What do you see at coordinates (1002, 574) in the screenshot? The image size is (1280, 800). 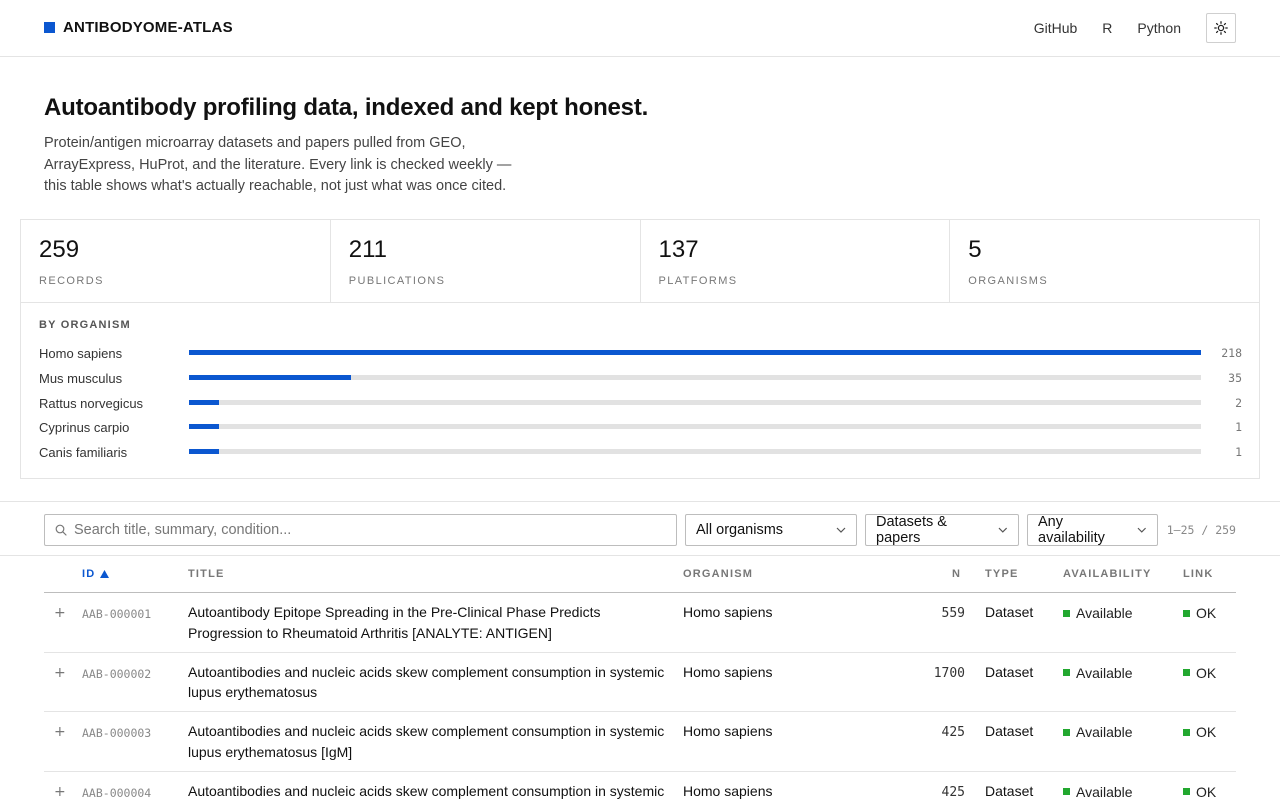 I see `column-header-type: TYPE` at bounding box center [1002, 574].